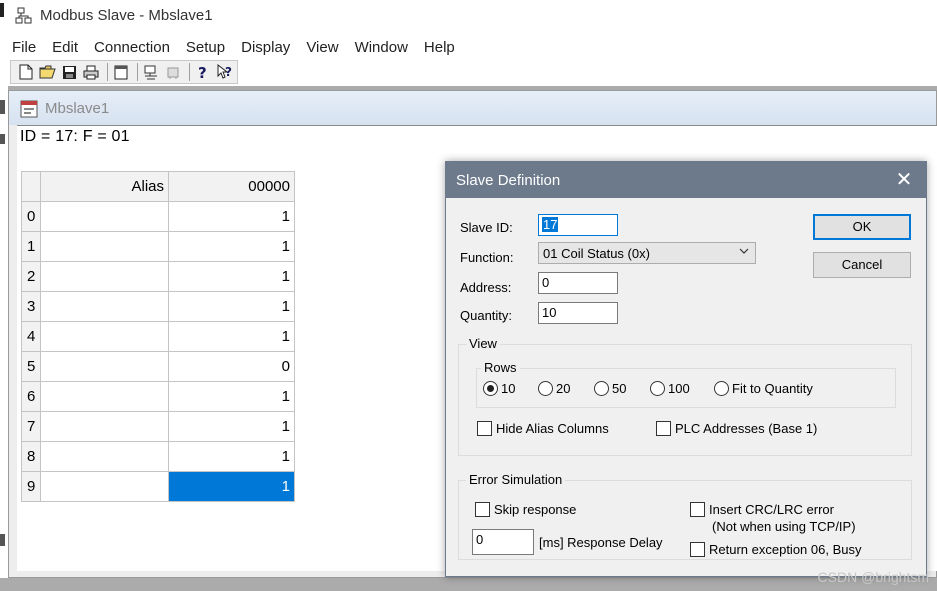  What do you see at coordinates (500, 367) in the screenshot?
I see `rows-group-label: Rows` at bounding box center [500, 367].